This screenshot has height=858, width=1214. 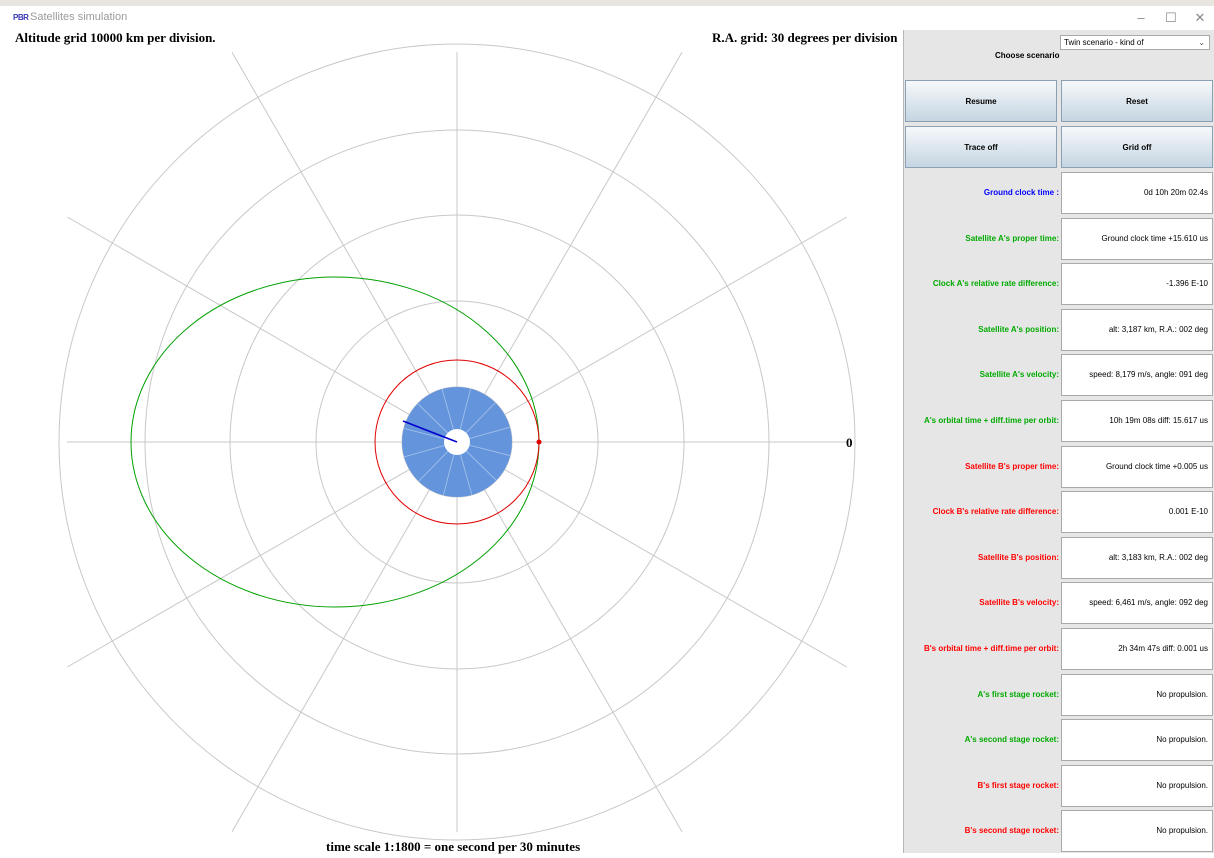 What do you see at coordinates (1012, 466) in the screenshot?
I see `sat-b-proper-time-label: Satellite B's proper time:` at bounding box center [1012, 466].